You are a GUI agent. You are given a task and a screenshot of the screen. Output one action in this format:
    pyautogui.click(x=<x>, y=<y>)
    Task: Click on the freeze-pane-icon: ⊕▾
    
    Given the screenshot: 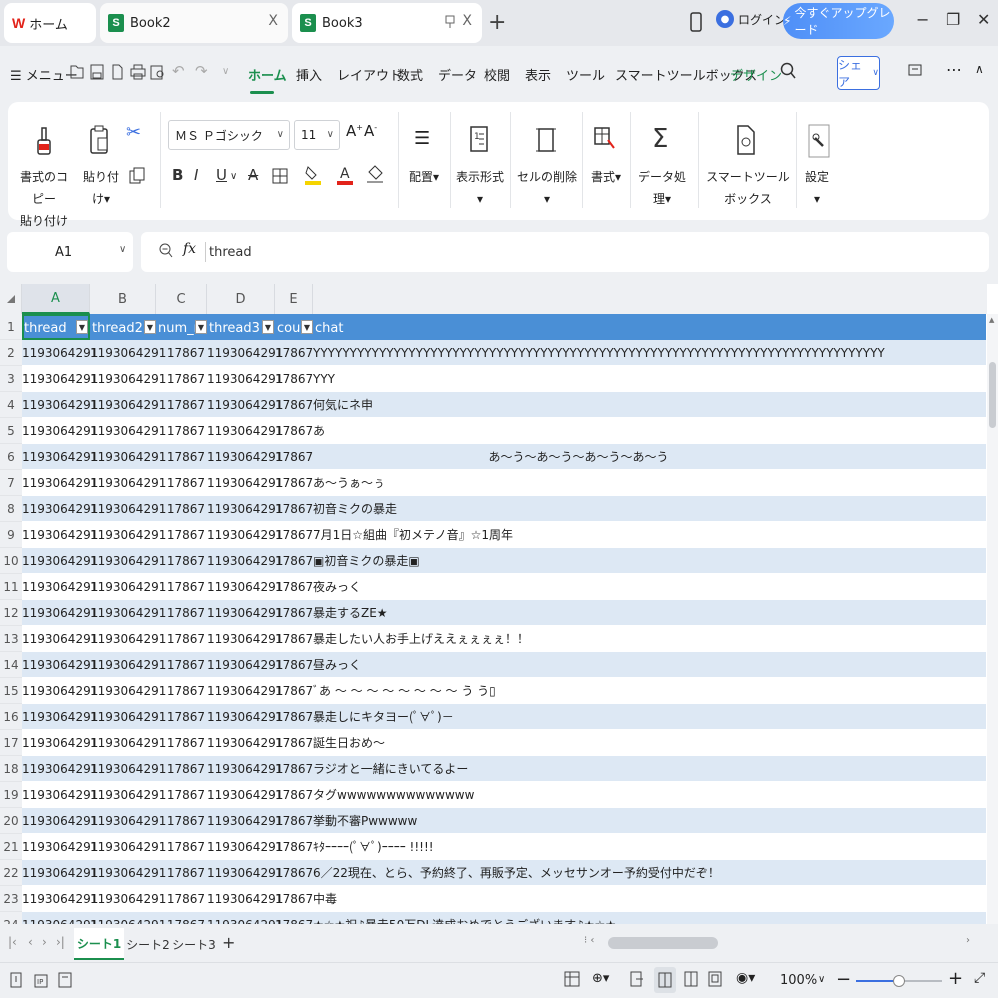 What is the action you would take?
    pyautogui.click(x=600, y=978)
    